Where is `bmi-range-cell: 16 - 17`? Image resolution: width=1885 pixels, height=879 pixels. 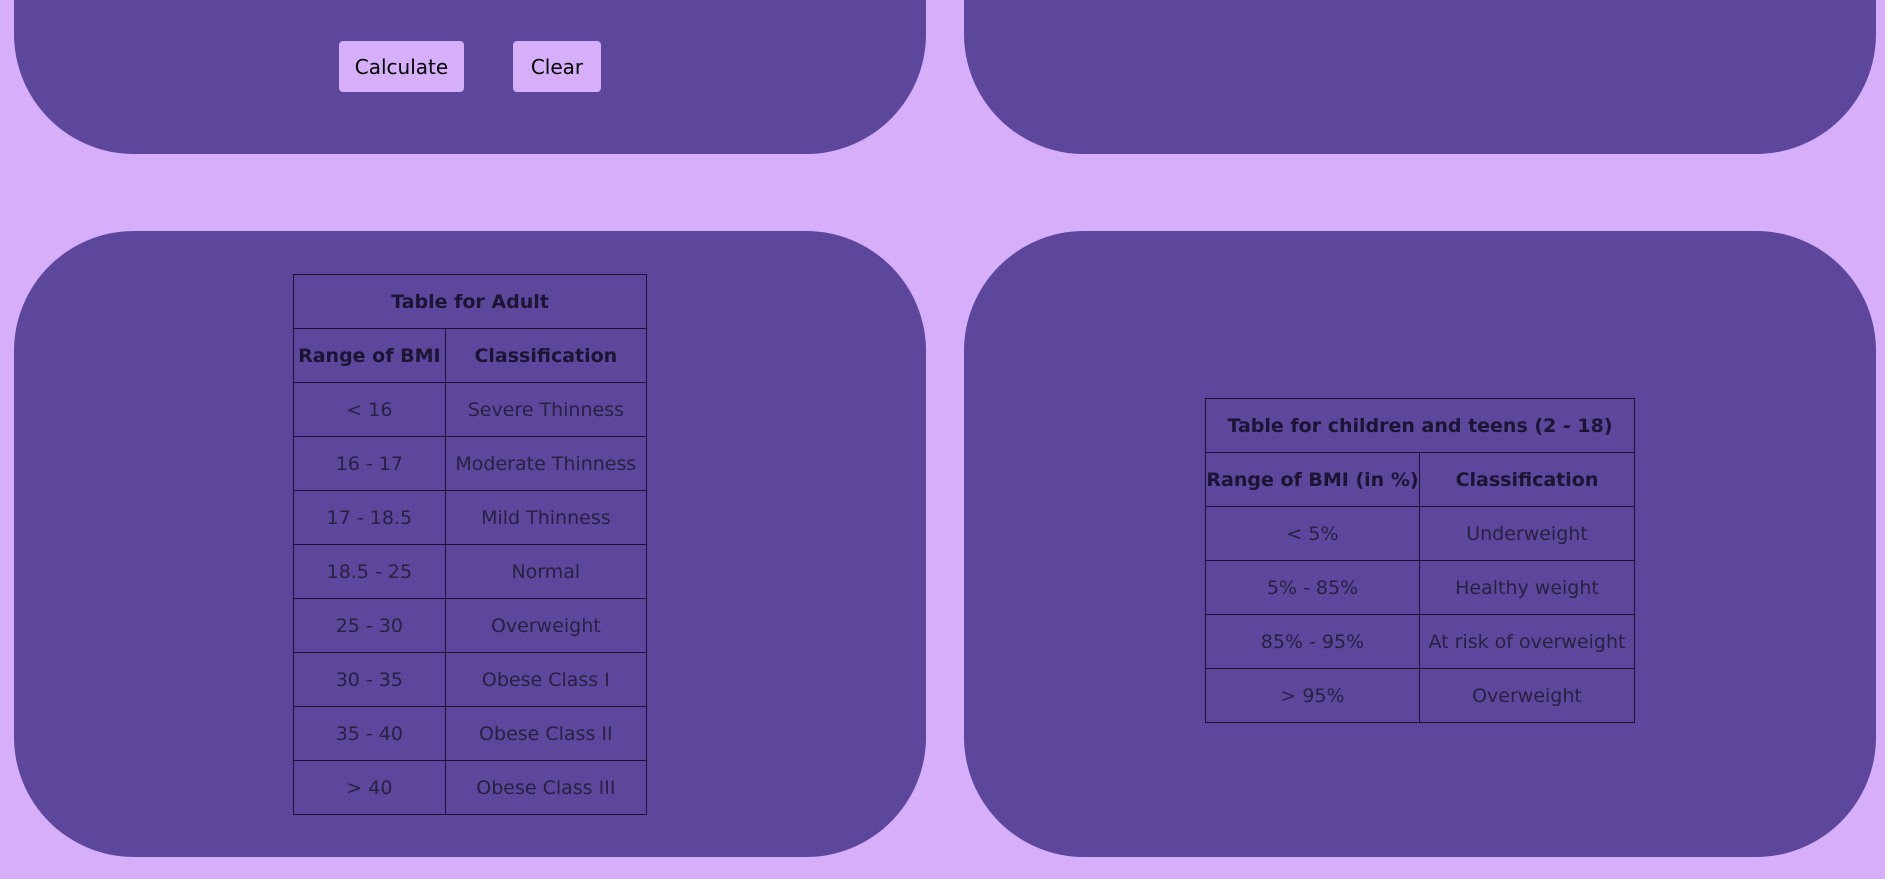 bmi-range-cell: 16 - 17 is located at coordinates (369, 463).